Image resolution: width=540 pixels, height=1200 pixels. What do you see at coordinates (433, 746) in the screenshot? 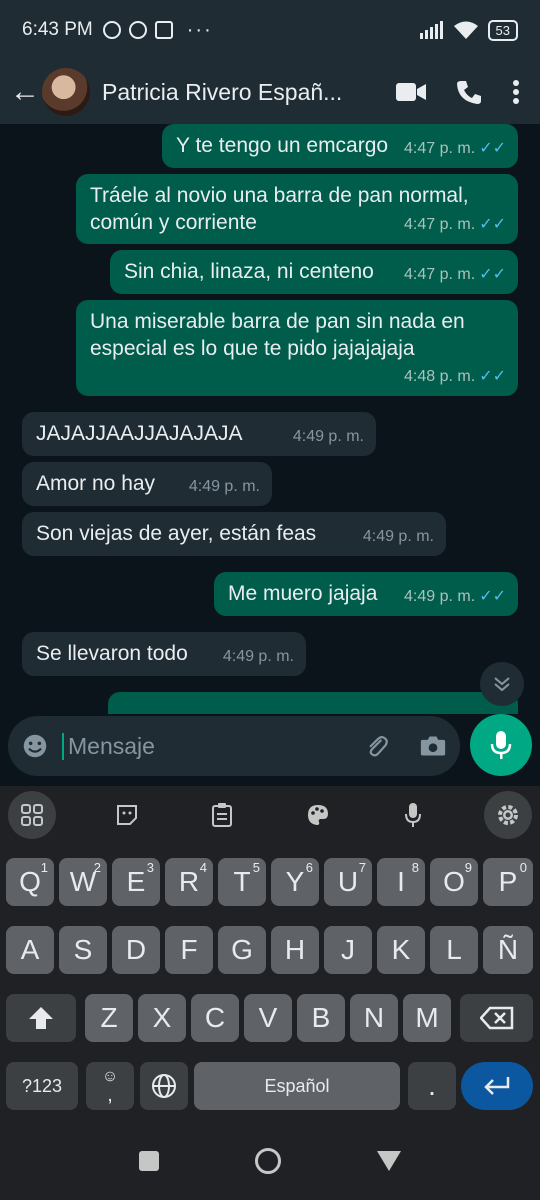
I see `camera-icon` at bounding box center [433, 746].